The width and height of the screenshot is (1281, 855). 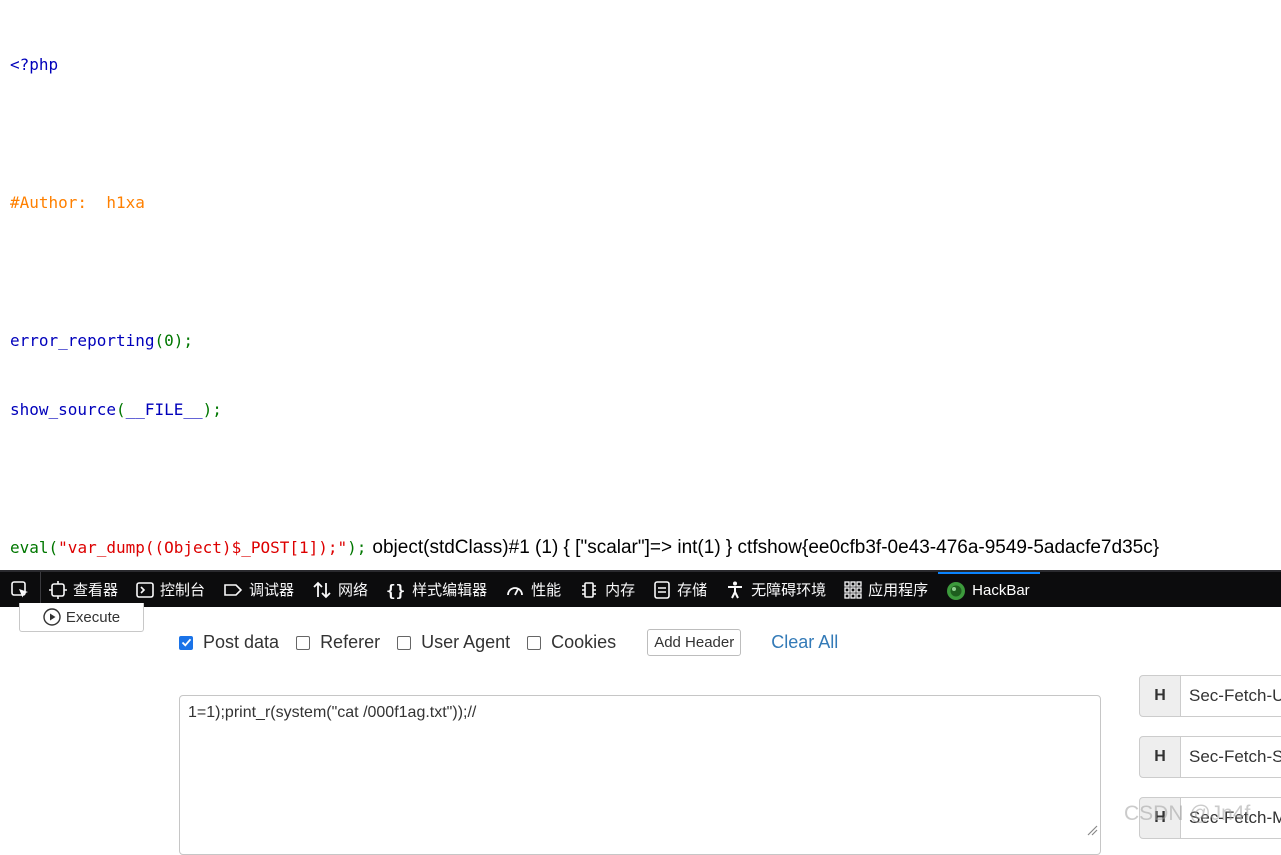 What do you see at coordinates (233, 589) in the screenshot?
I see `debugger-icon` at bounding box center [233, 589].